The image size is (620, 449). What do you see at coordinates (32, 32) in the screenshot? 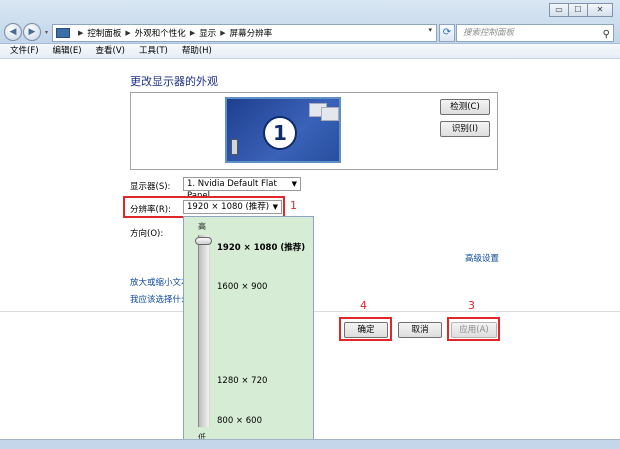
I see `forward-button: ▶` at bounding box center [32, 32].